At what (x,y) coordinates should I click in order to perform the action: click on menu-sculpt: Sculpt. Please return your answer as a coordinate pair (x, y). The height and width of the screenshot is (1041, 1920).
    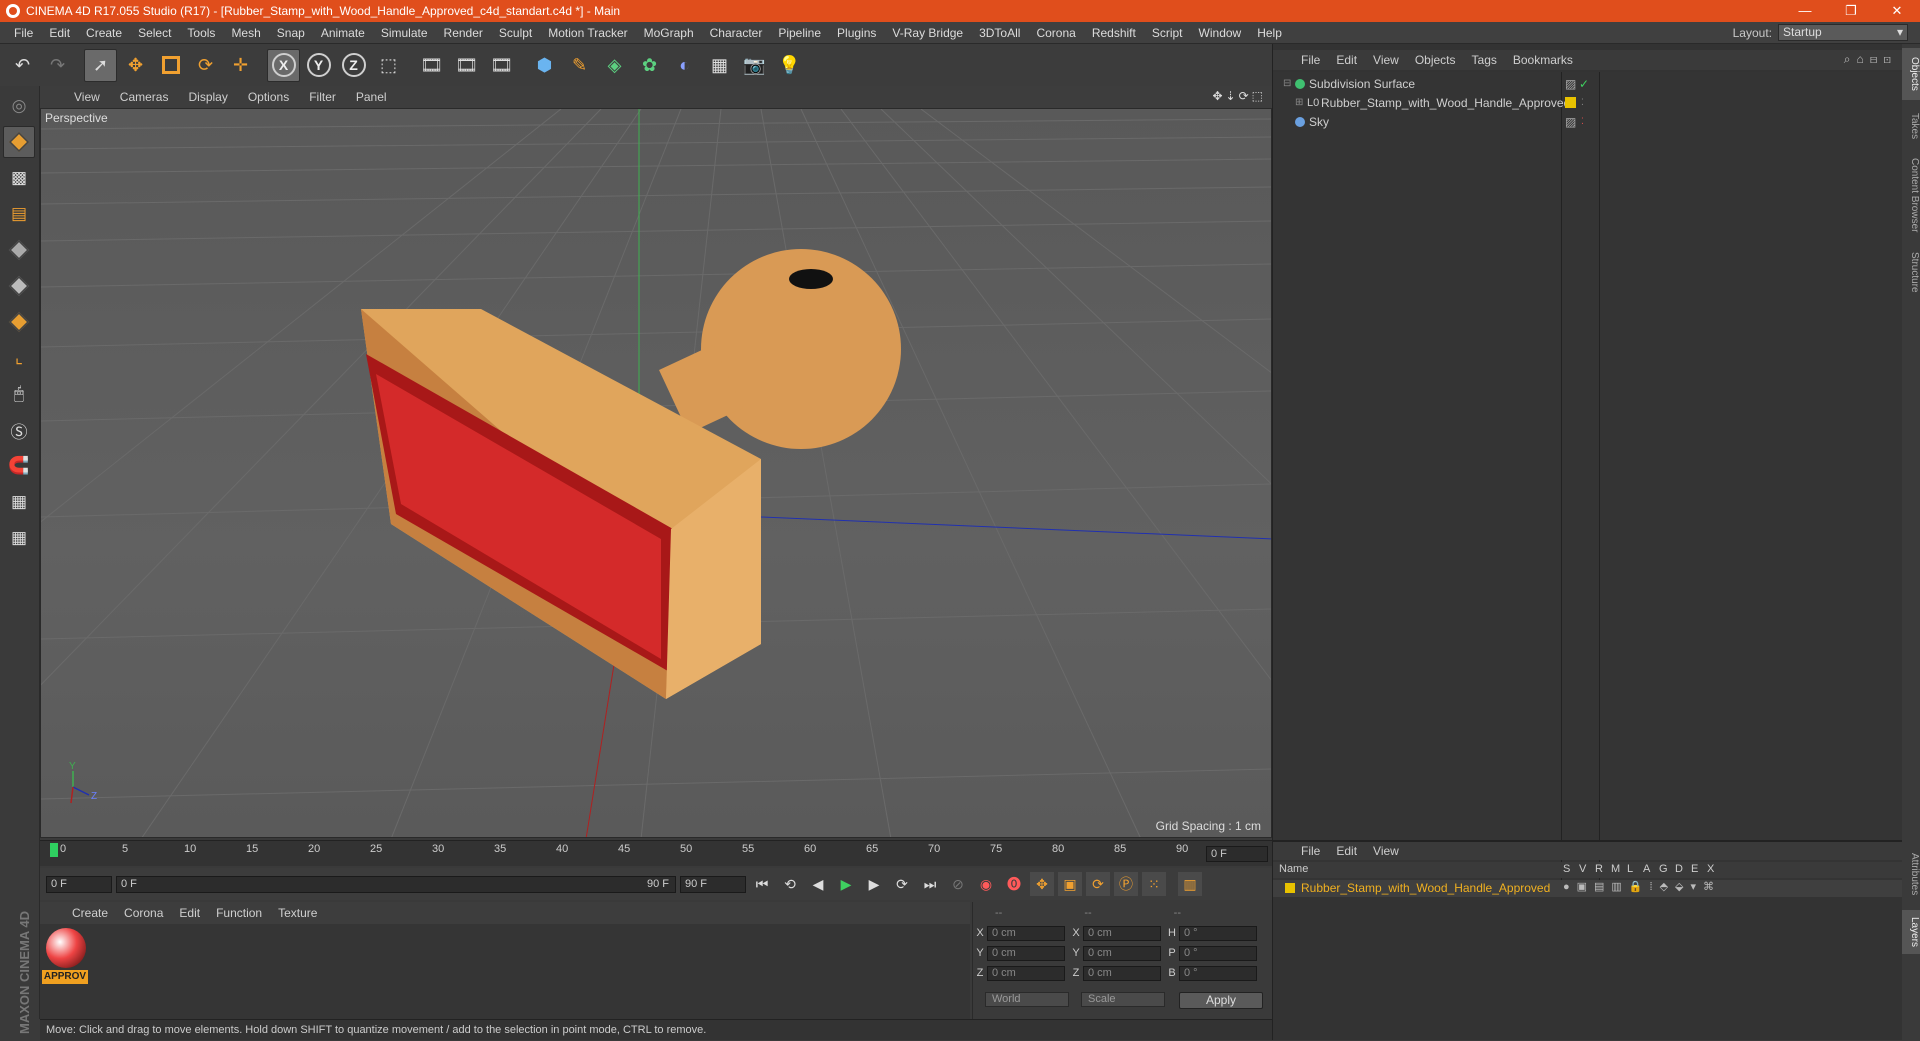
    Looking at the image, I should click on (515, 33).